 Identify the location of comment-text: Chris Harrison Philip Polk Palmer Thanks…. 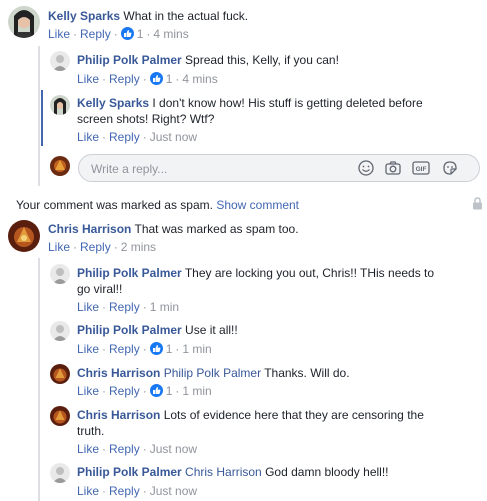
(213, 373).